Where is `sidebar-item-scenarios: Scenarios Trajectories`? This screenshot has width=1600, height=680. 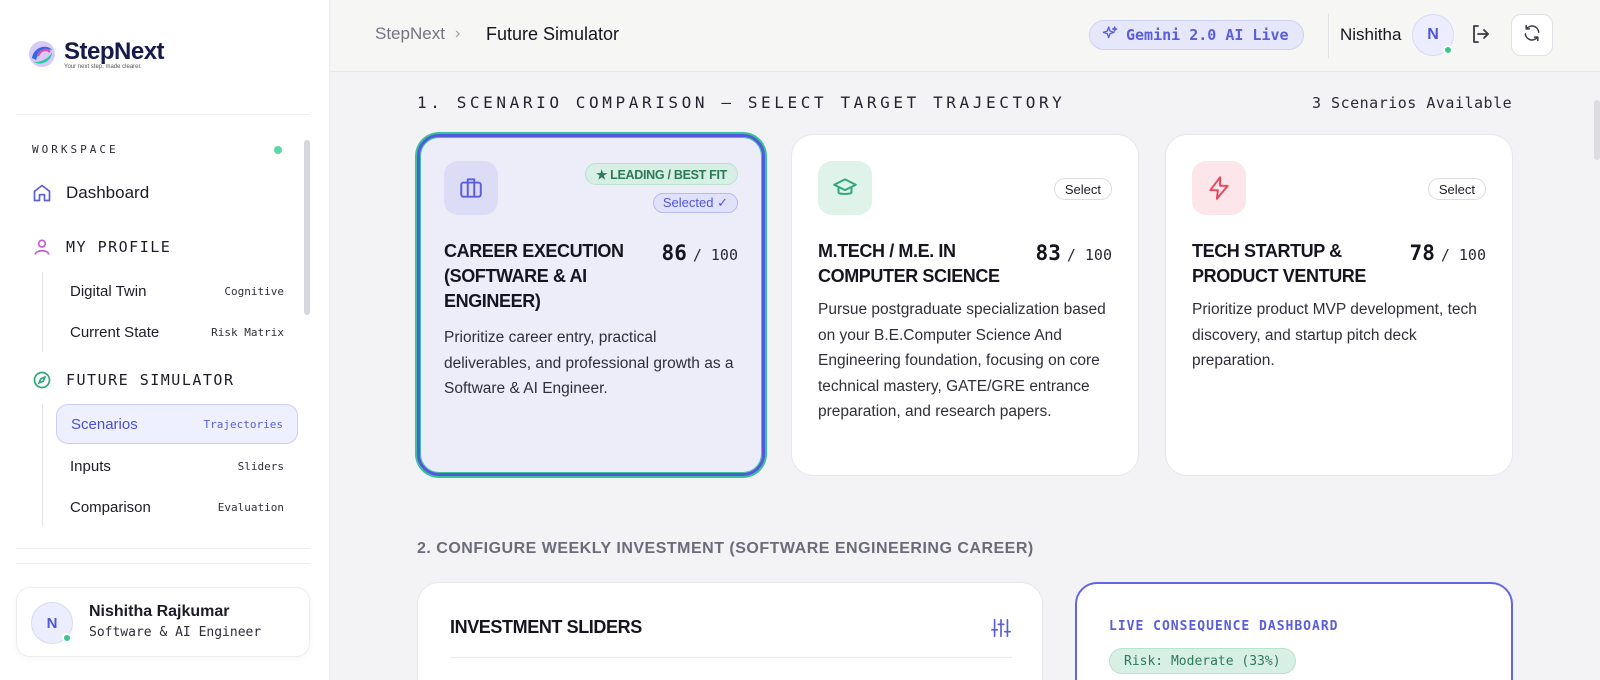
sidebar-item-scenarios: Scenarios Trajectories is located at coordinates (177, 424).